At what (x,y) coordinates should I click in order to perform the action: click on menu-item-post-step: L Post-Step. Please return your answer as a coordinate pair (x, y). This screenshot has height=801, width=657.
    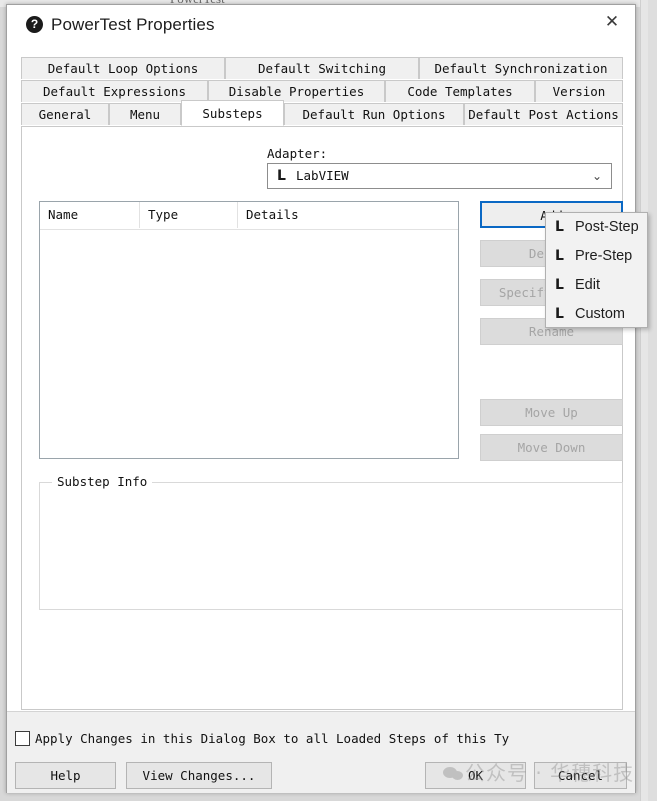
    Looking at the image, I should click on (596, 227).